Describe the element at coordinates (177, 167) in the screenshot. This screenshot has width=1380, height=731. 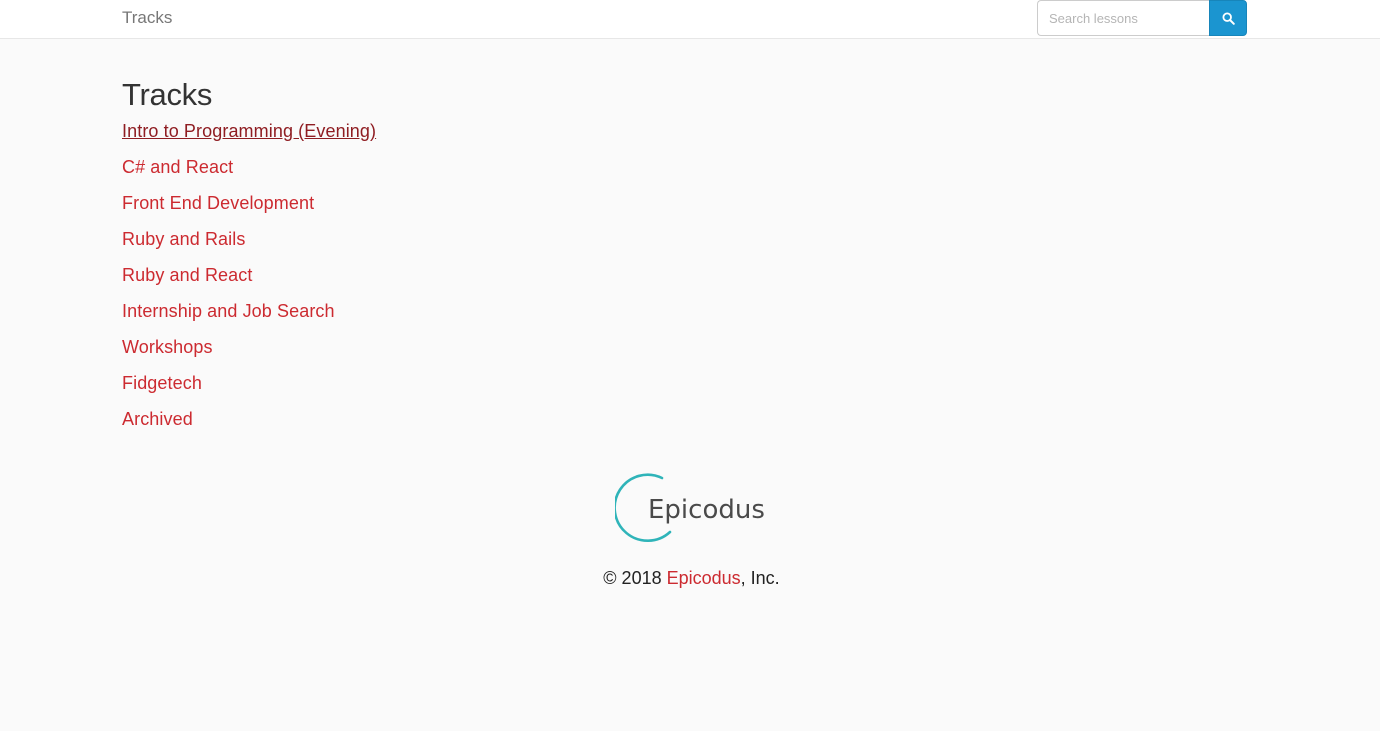
I see `track-link-csharp-and-react: C# and React` at that location.